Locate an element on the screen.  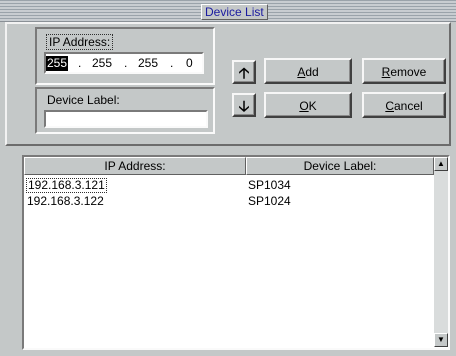
column-header-ip: IP Address: is located at coordinates (135, 166).